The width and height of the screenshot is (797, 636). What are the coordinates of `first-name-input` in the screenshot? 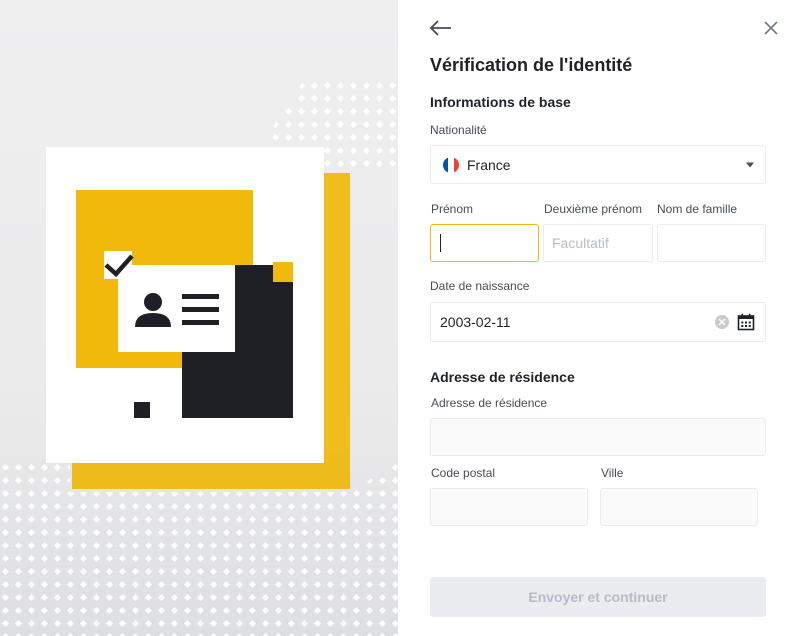 It's located at (484, 243).